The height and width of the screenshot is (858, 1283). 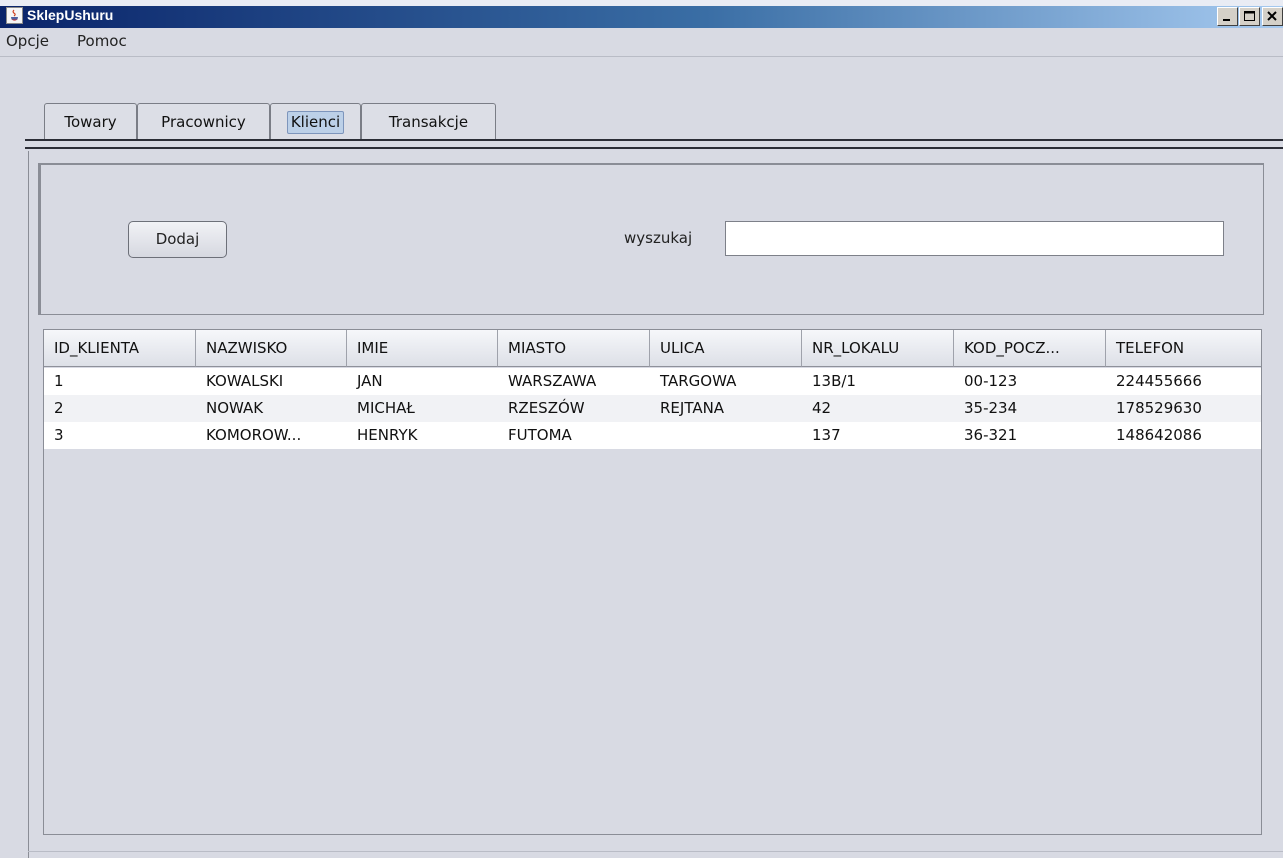 What do you see at coordinates (102, 41) in the screenshot?
I see `menu-pomoc: Pomoc` at bounding box center [102, 41].